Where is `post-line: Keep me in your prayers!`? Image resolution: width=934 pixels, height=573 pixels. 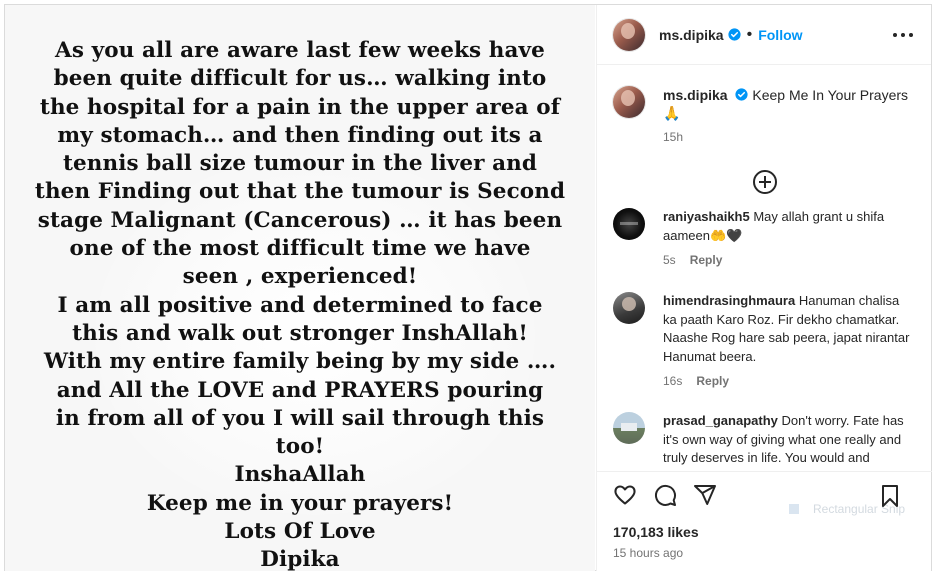 post-line: Keep me in your prayers! is located at coordinates (300, 503).